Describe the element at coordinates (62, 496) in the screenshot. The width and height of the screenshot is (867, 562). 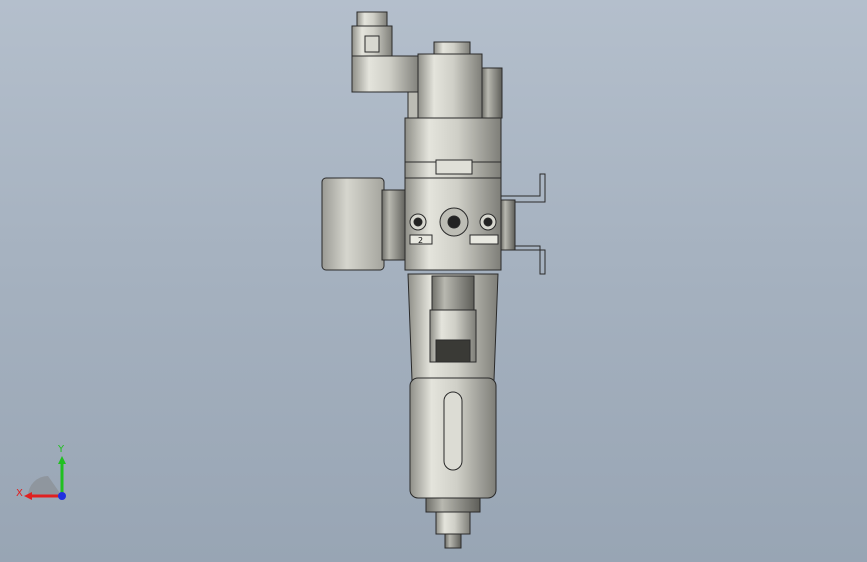
I see `z-axis-dot` at that location.